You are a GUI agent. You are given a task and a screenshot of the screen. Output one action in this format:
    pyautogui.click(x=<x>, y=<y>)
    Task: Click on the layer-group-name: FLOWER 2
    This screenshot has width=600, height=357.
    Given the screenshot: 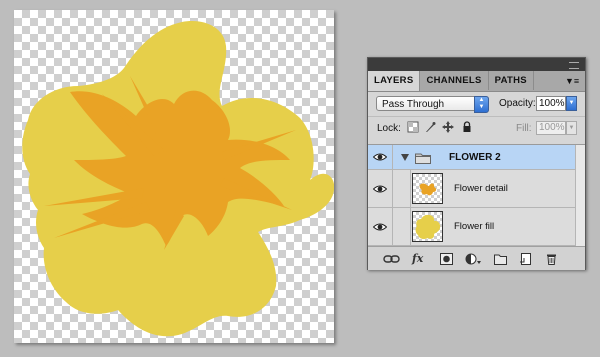 What is the action you would take?
    pyautogui.click(x=475, y=157)
    